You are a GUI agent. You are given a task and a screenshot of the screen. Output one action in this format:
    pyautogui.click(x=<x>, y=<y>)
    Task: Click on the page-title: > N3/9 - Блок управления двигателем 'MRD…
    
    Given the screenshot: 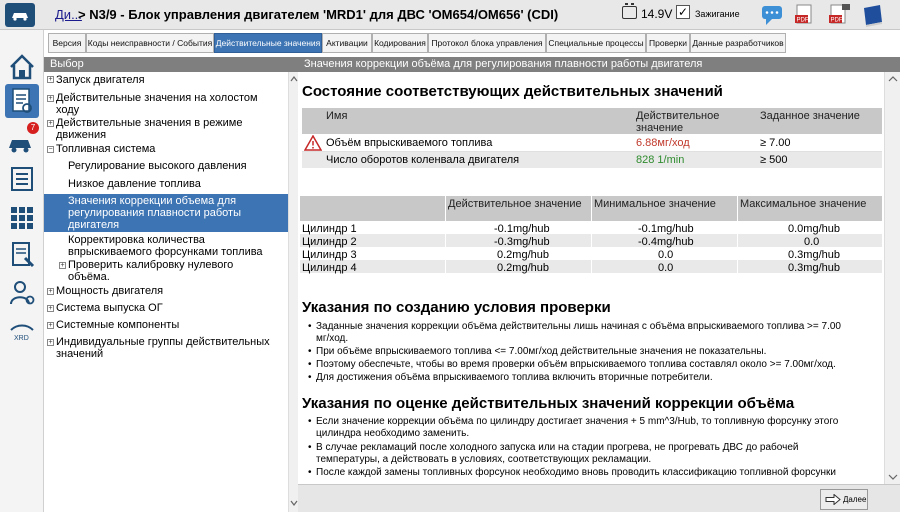 What is the action you would take?
    pyautogui.click(x=318, y=14)
    